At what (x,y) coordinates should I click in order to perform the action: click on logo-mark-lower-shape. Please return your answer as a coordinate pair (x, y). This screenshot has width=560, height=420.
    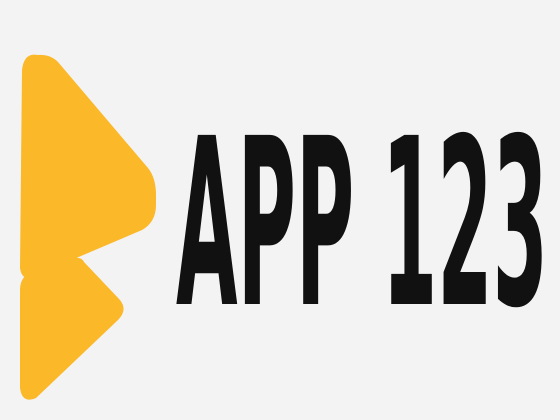
    Looking at the image, I should click on (72, 328).